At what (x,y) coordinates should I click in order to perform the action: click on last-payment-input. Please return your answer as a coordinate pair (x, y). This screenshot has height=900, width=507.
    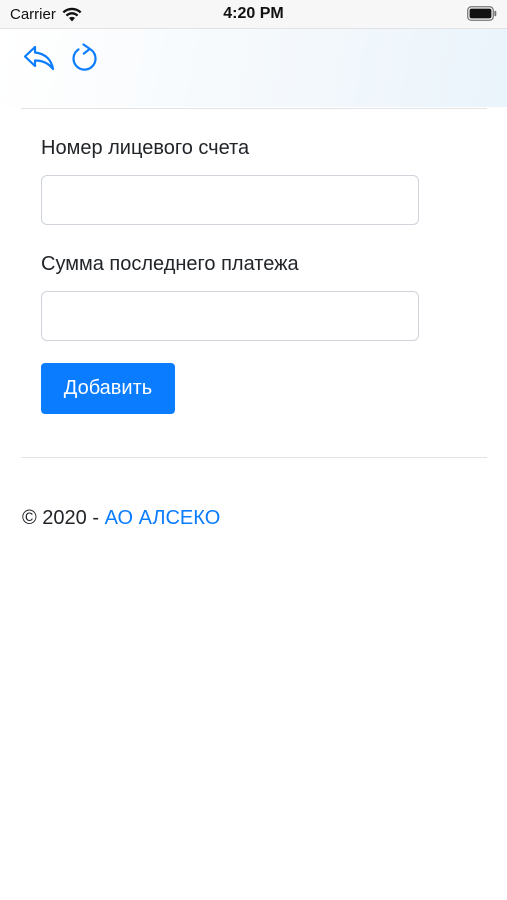
    Looking at the image, I should click on (230, 316).